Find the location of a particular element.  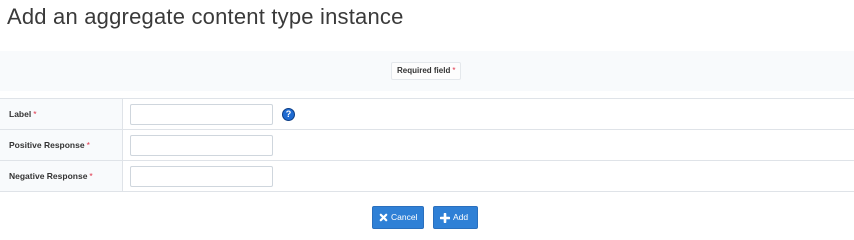

add-label: Add is located at coordinates (461, 217).